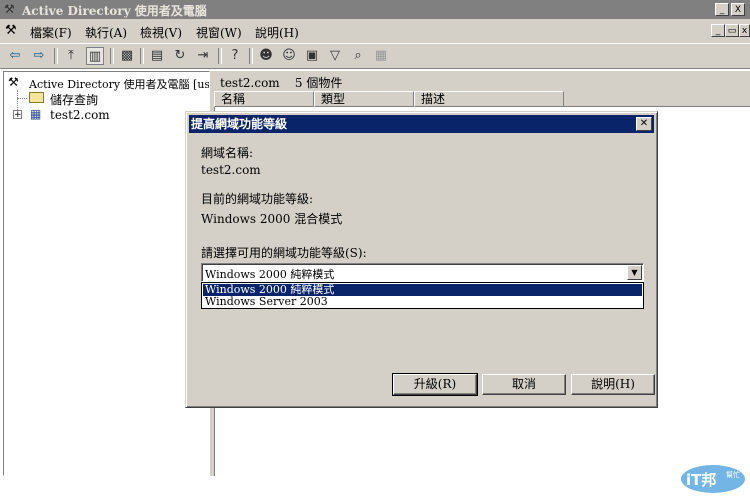 The height and width of the screenshot is (500, 750). What do you see at coordinates (106, 32) in the screenshot?
I see `menu-action: 執行(A)` at bounding box center [106, 32].